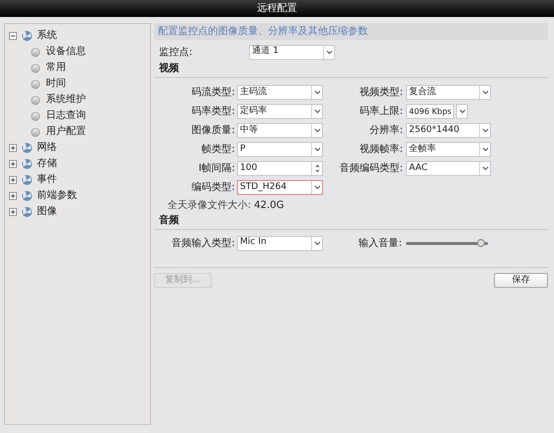 This screenshot has height=433, width=554. Describe the element at coordinates (448, 130) in the screenshot. I see `dropdown: 2560*1440` at that location.